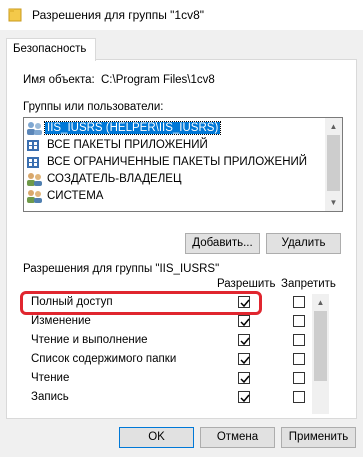  I want to click on permission-name: Чтение, so click(50, 378).